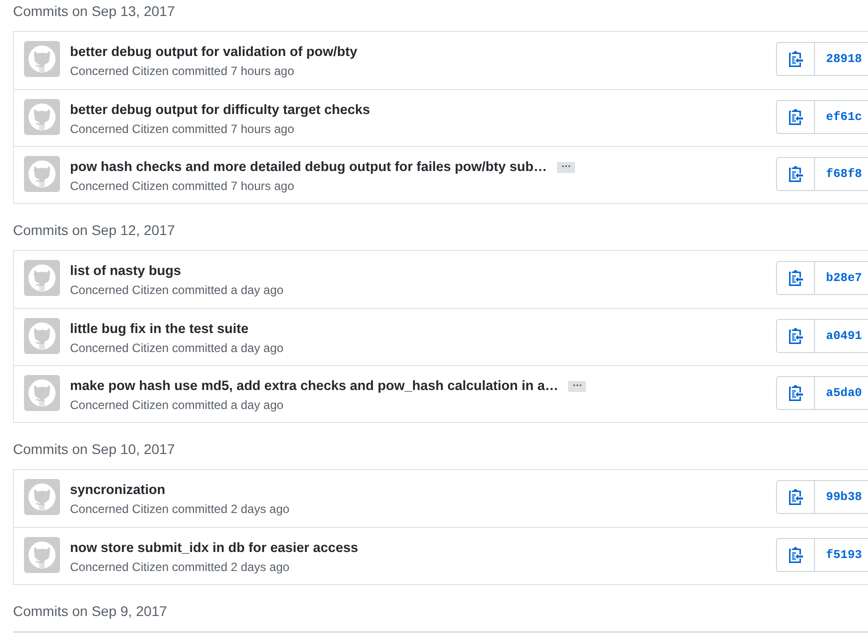 The image size is (868, 639). I want to click on commit-title: syncronization, so click(118, 490).